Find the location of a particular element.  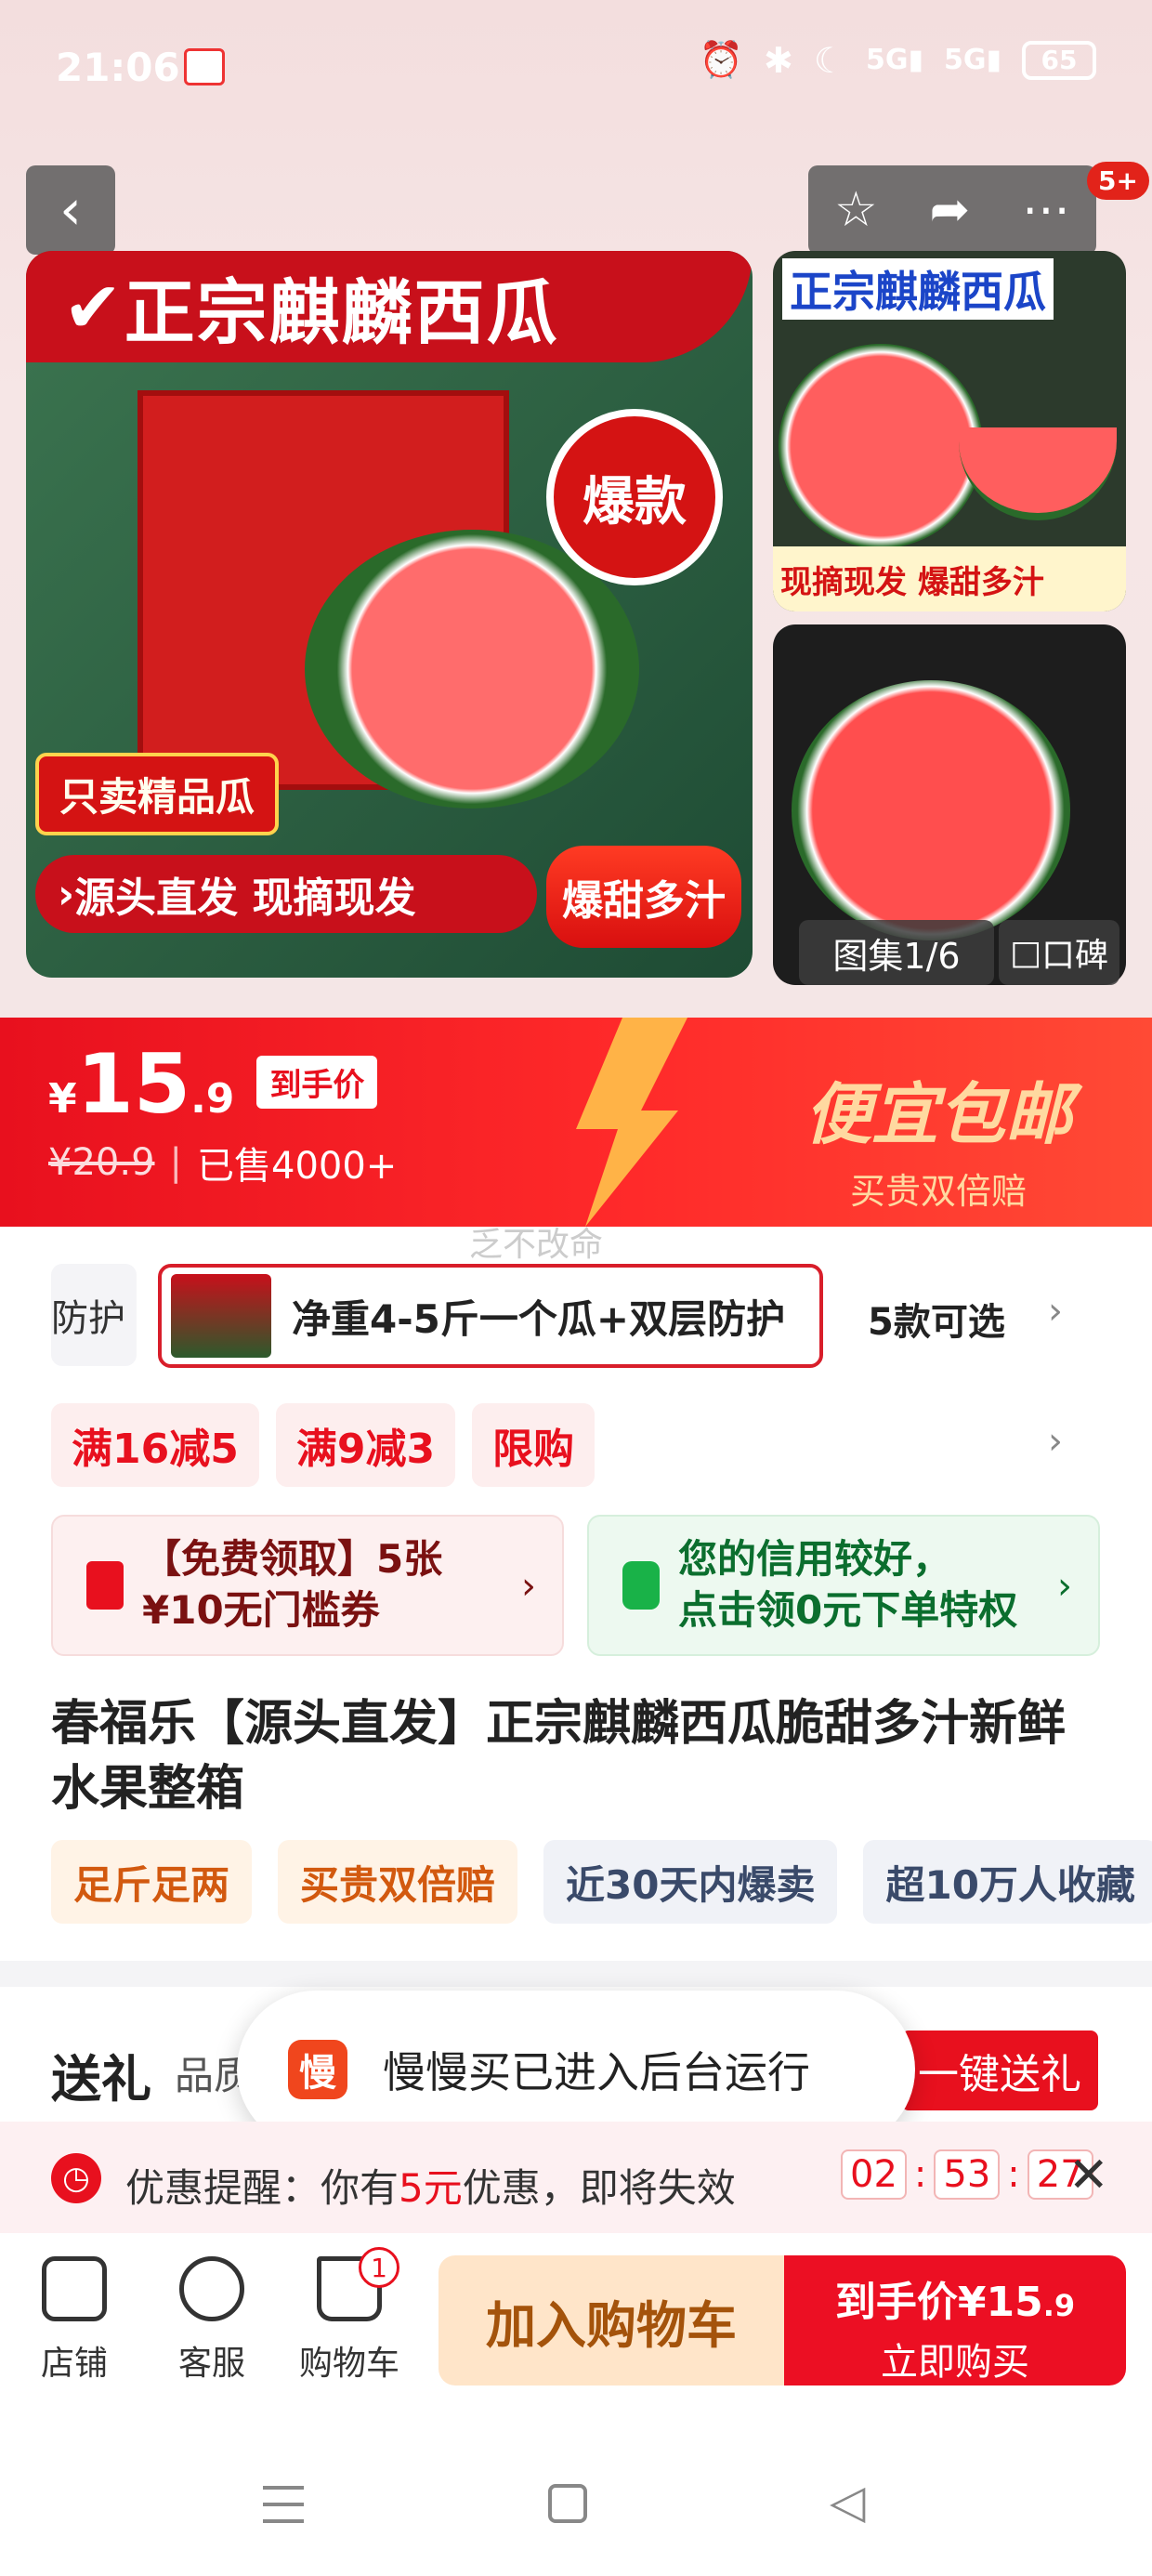

shop-button: 店铺 is located at coordinates (74, 2320).